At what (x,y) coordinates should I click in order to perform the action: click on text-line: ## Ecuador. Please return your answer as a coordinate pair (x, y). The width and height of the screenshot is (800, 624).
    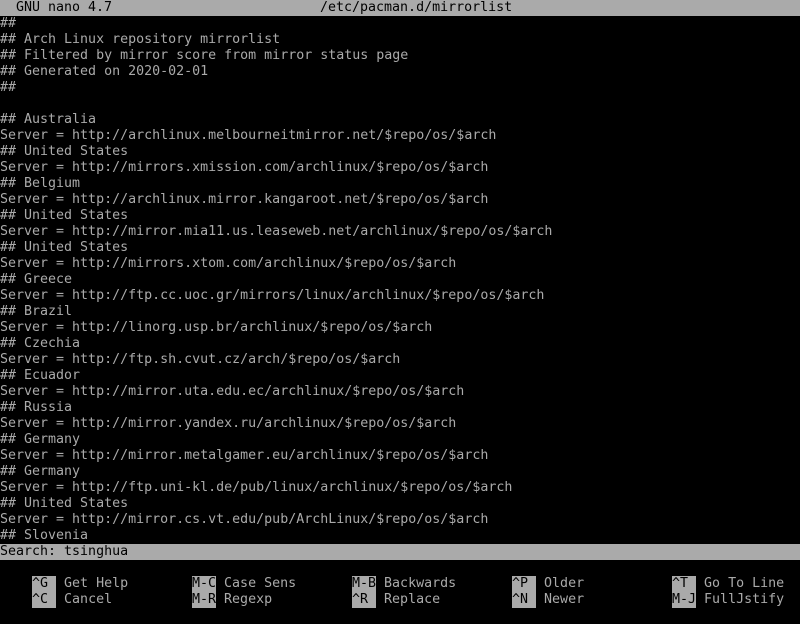
    Looking at the image, I should click on (400, 376).